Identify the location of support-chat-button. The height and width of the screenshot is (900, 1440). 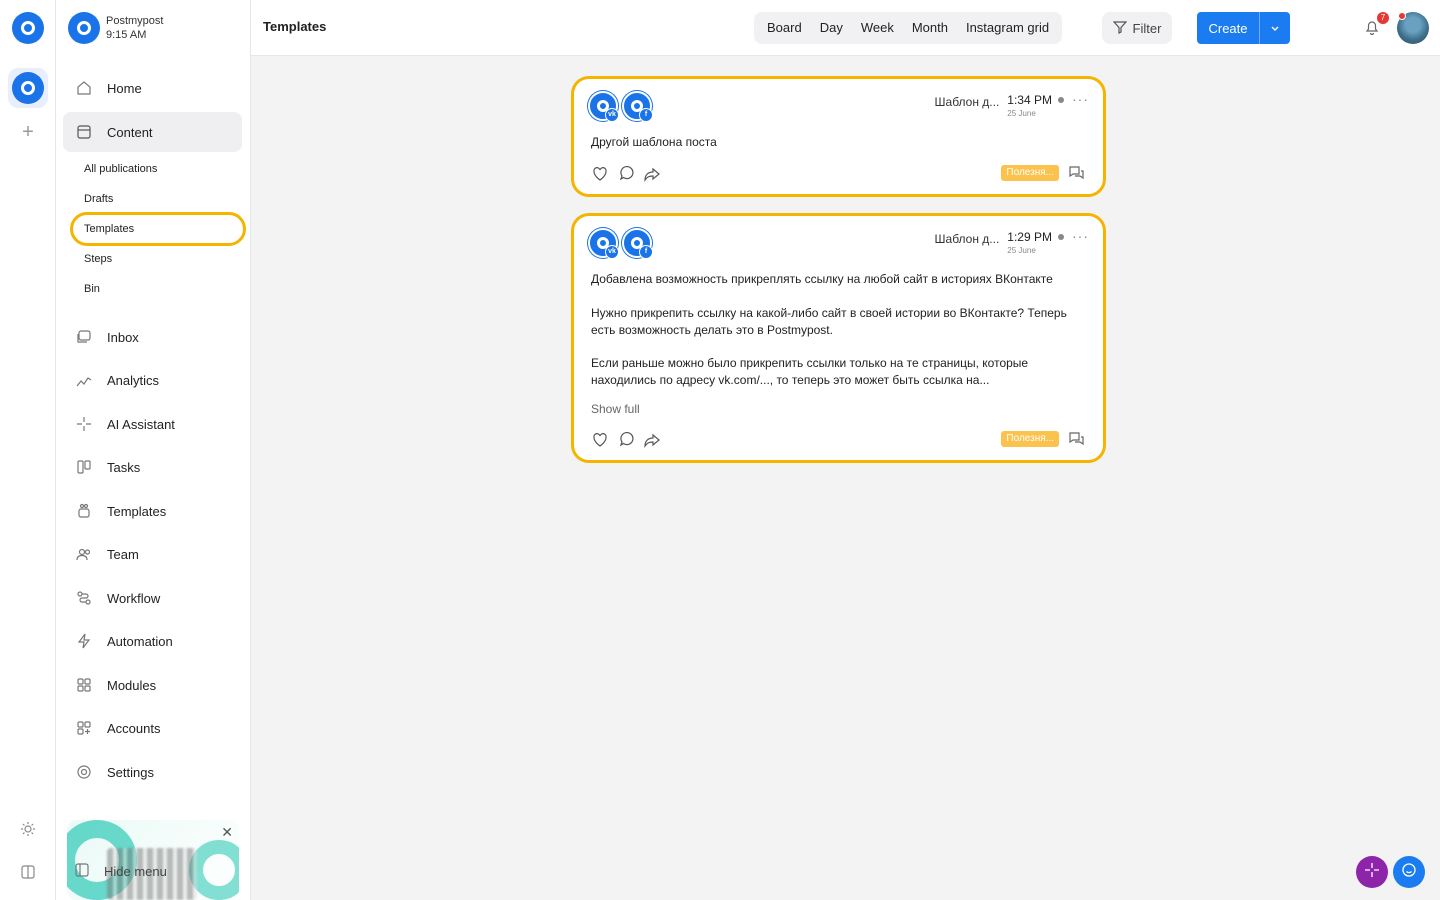
(1409, 872).